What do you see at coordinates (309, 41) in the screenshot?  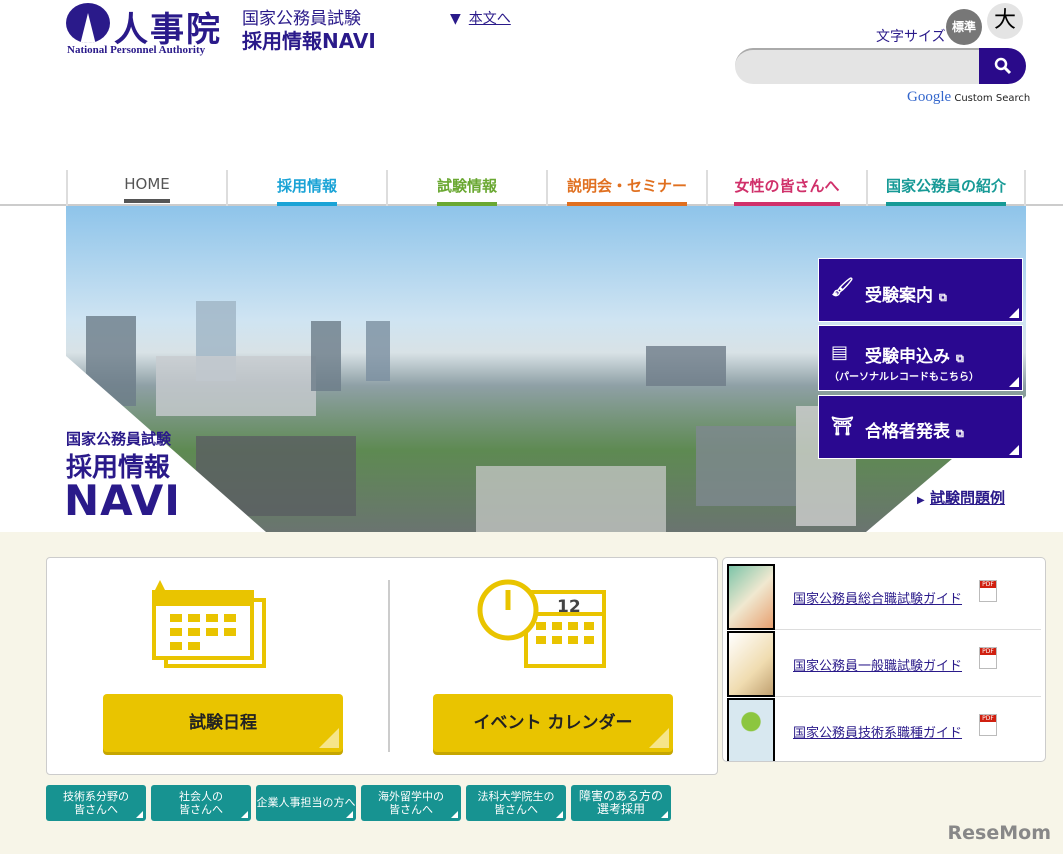 I see `site-title: 採用情報NAVI` at bounding box center [309, 41].